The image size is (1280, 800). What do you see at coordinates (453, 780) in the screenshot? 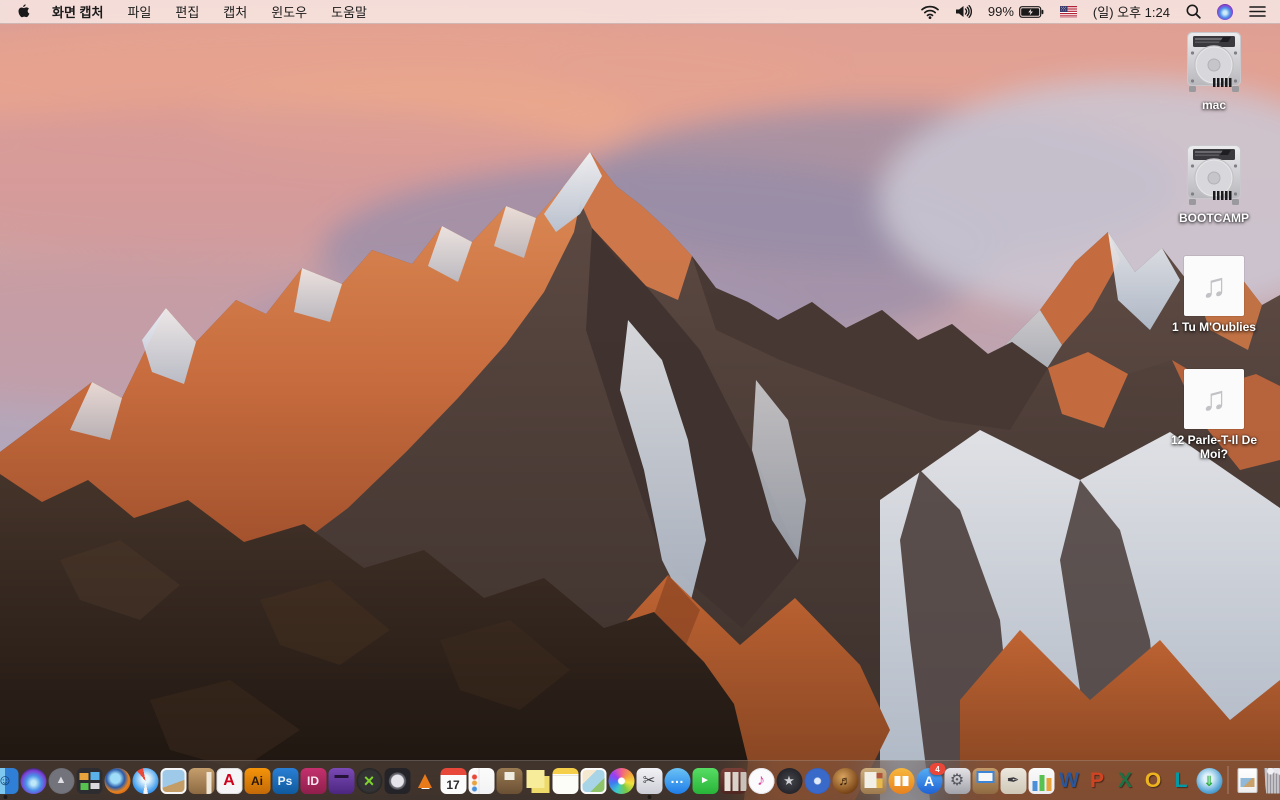
I see `dock-calendar: 17` at bounding box center [453, 780].